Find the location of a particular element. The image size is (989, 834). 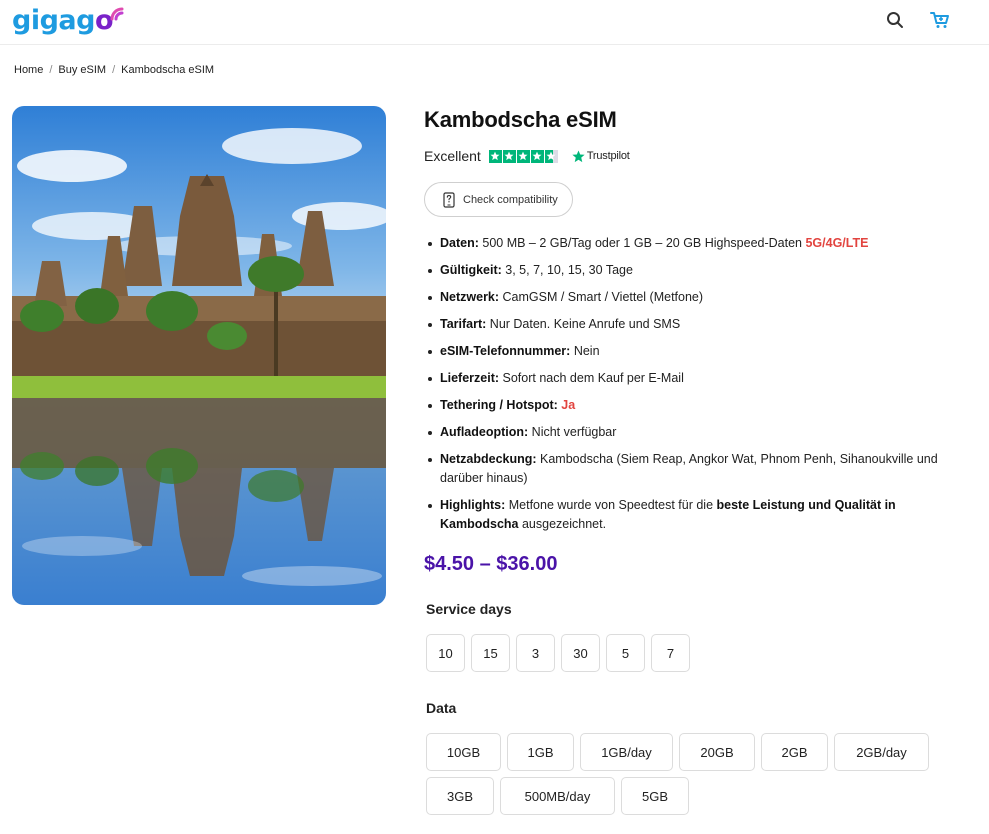

data-option: 3GB is located at coordinates (460, 796).